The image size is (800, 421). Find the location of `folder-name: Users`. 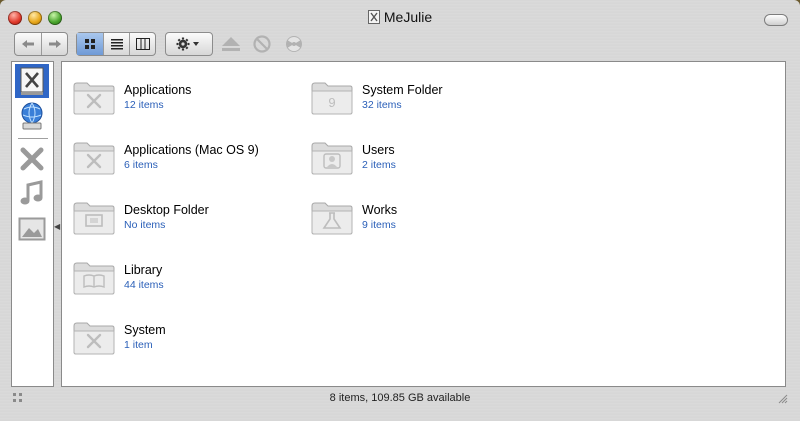

folder-name: Users is located at coordinates (378, 150).